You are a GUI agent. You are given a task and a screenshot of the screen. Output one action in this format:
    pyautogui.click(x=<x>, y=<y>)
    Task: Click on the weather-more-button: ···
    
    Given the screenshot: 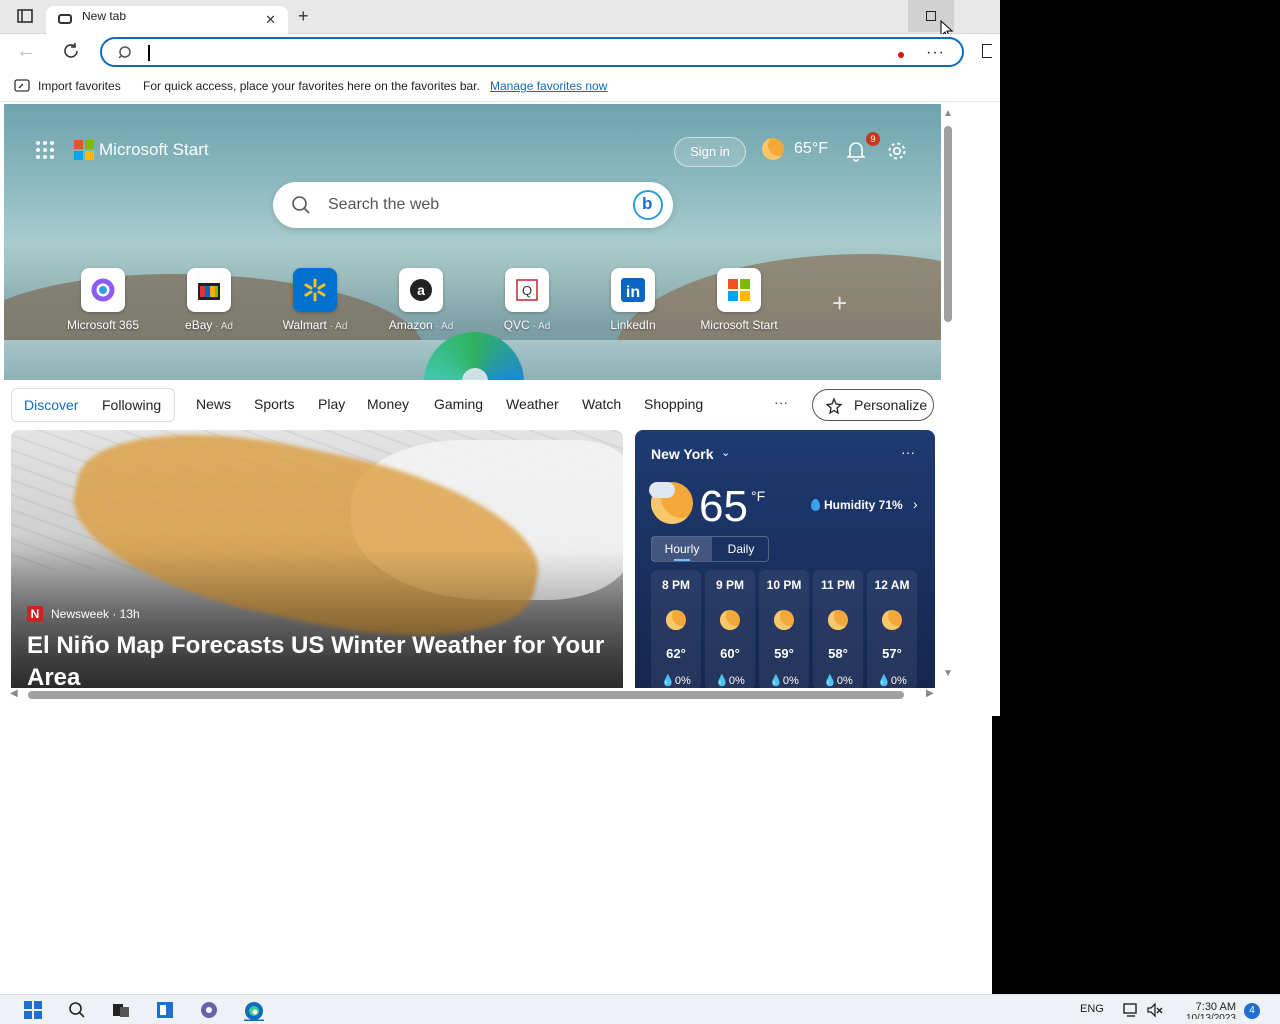 What is the action you would take?
    pyautogui.click(x=908, y=452)
    